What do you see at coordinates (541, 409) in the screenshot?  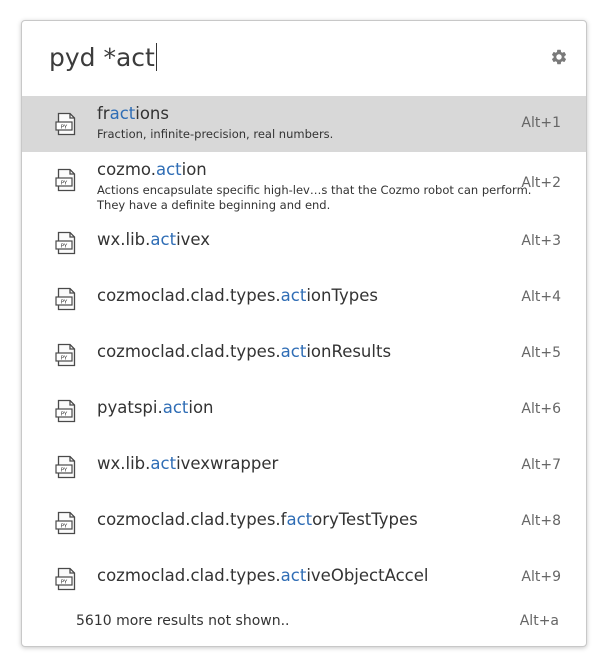 I see `result-shortcut: Alt+6` at bounding box center [541, 409].